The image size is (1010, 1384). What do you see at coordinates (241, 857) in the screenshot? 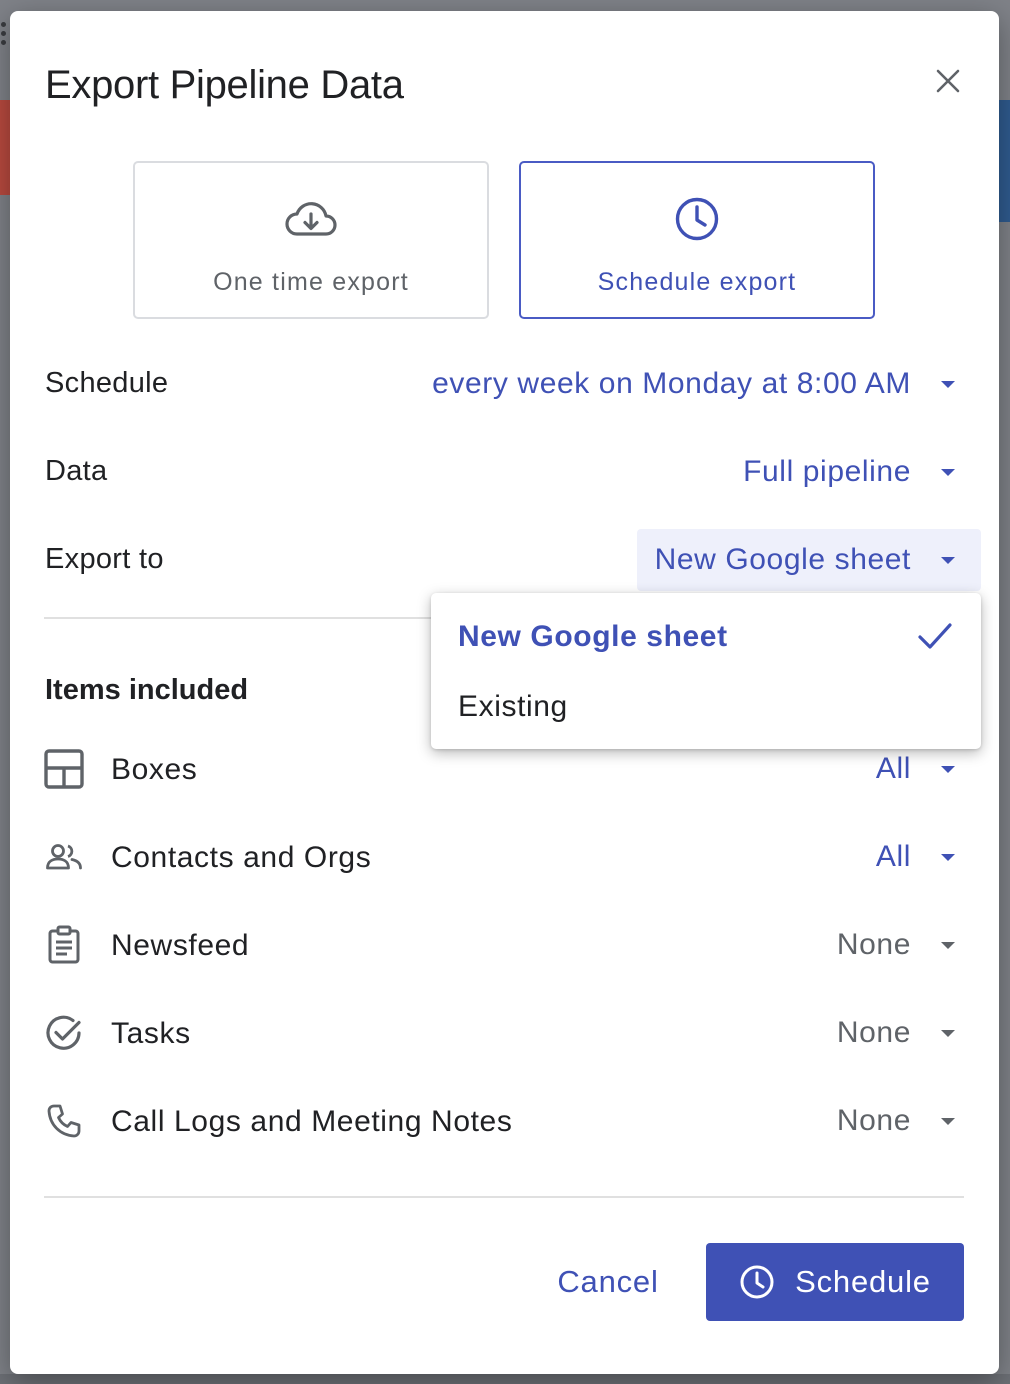
I see `item-label-contacts: Contacts and Orgs` at bounding box center [241, 857].